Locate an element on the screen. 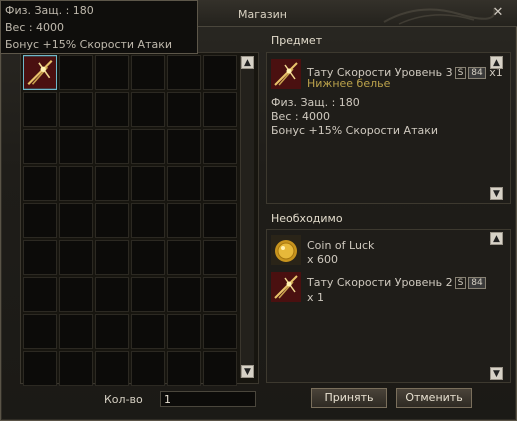 The image size is (517, 421). item-type: Нижнее белье is located at coordinates (349, 83).